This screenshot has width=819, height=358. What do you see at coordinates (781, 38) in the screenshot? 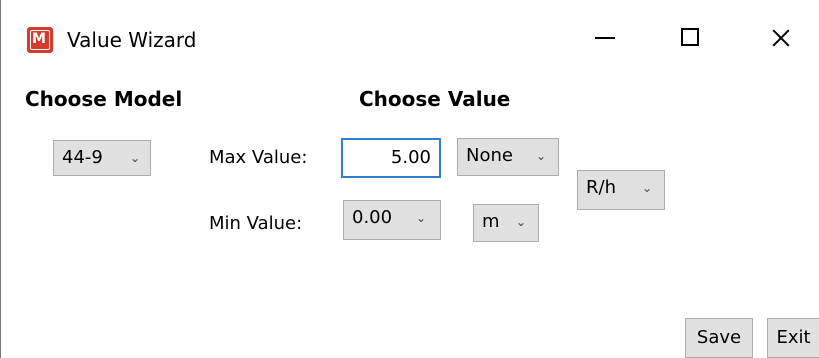
I see `close-button` at bounding box center [781, 38].